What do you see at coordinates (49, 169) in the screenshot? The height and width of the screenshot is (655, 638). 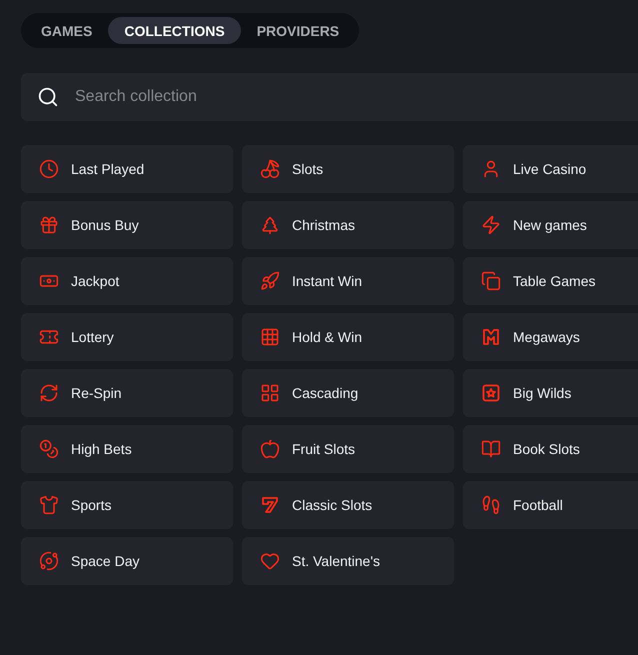 I see `clock-icon` at bounding box center [49, 169].